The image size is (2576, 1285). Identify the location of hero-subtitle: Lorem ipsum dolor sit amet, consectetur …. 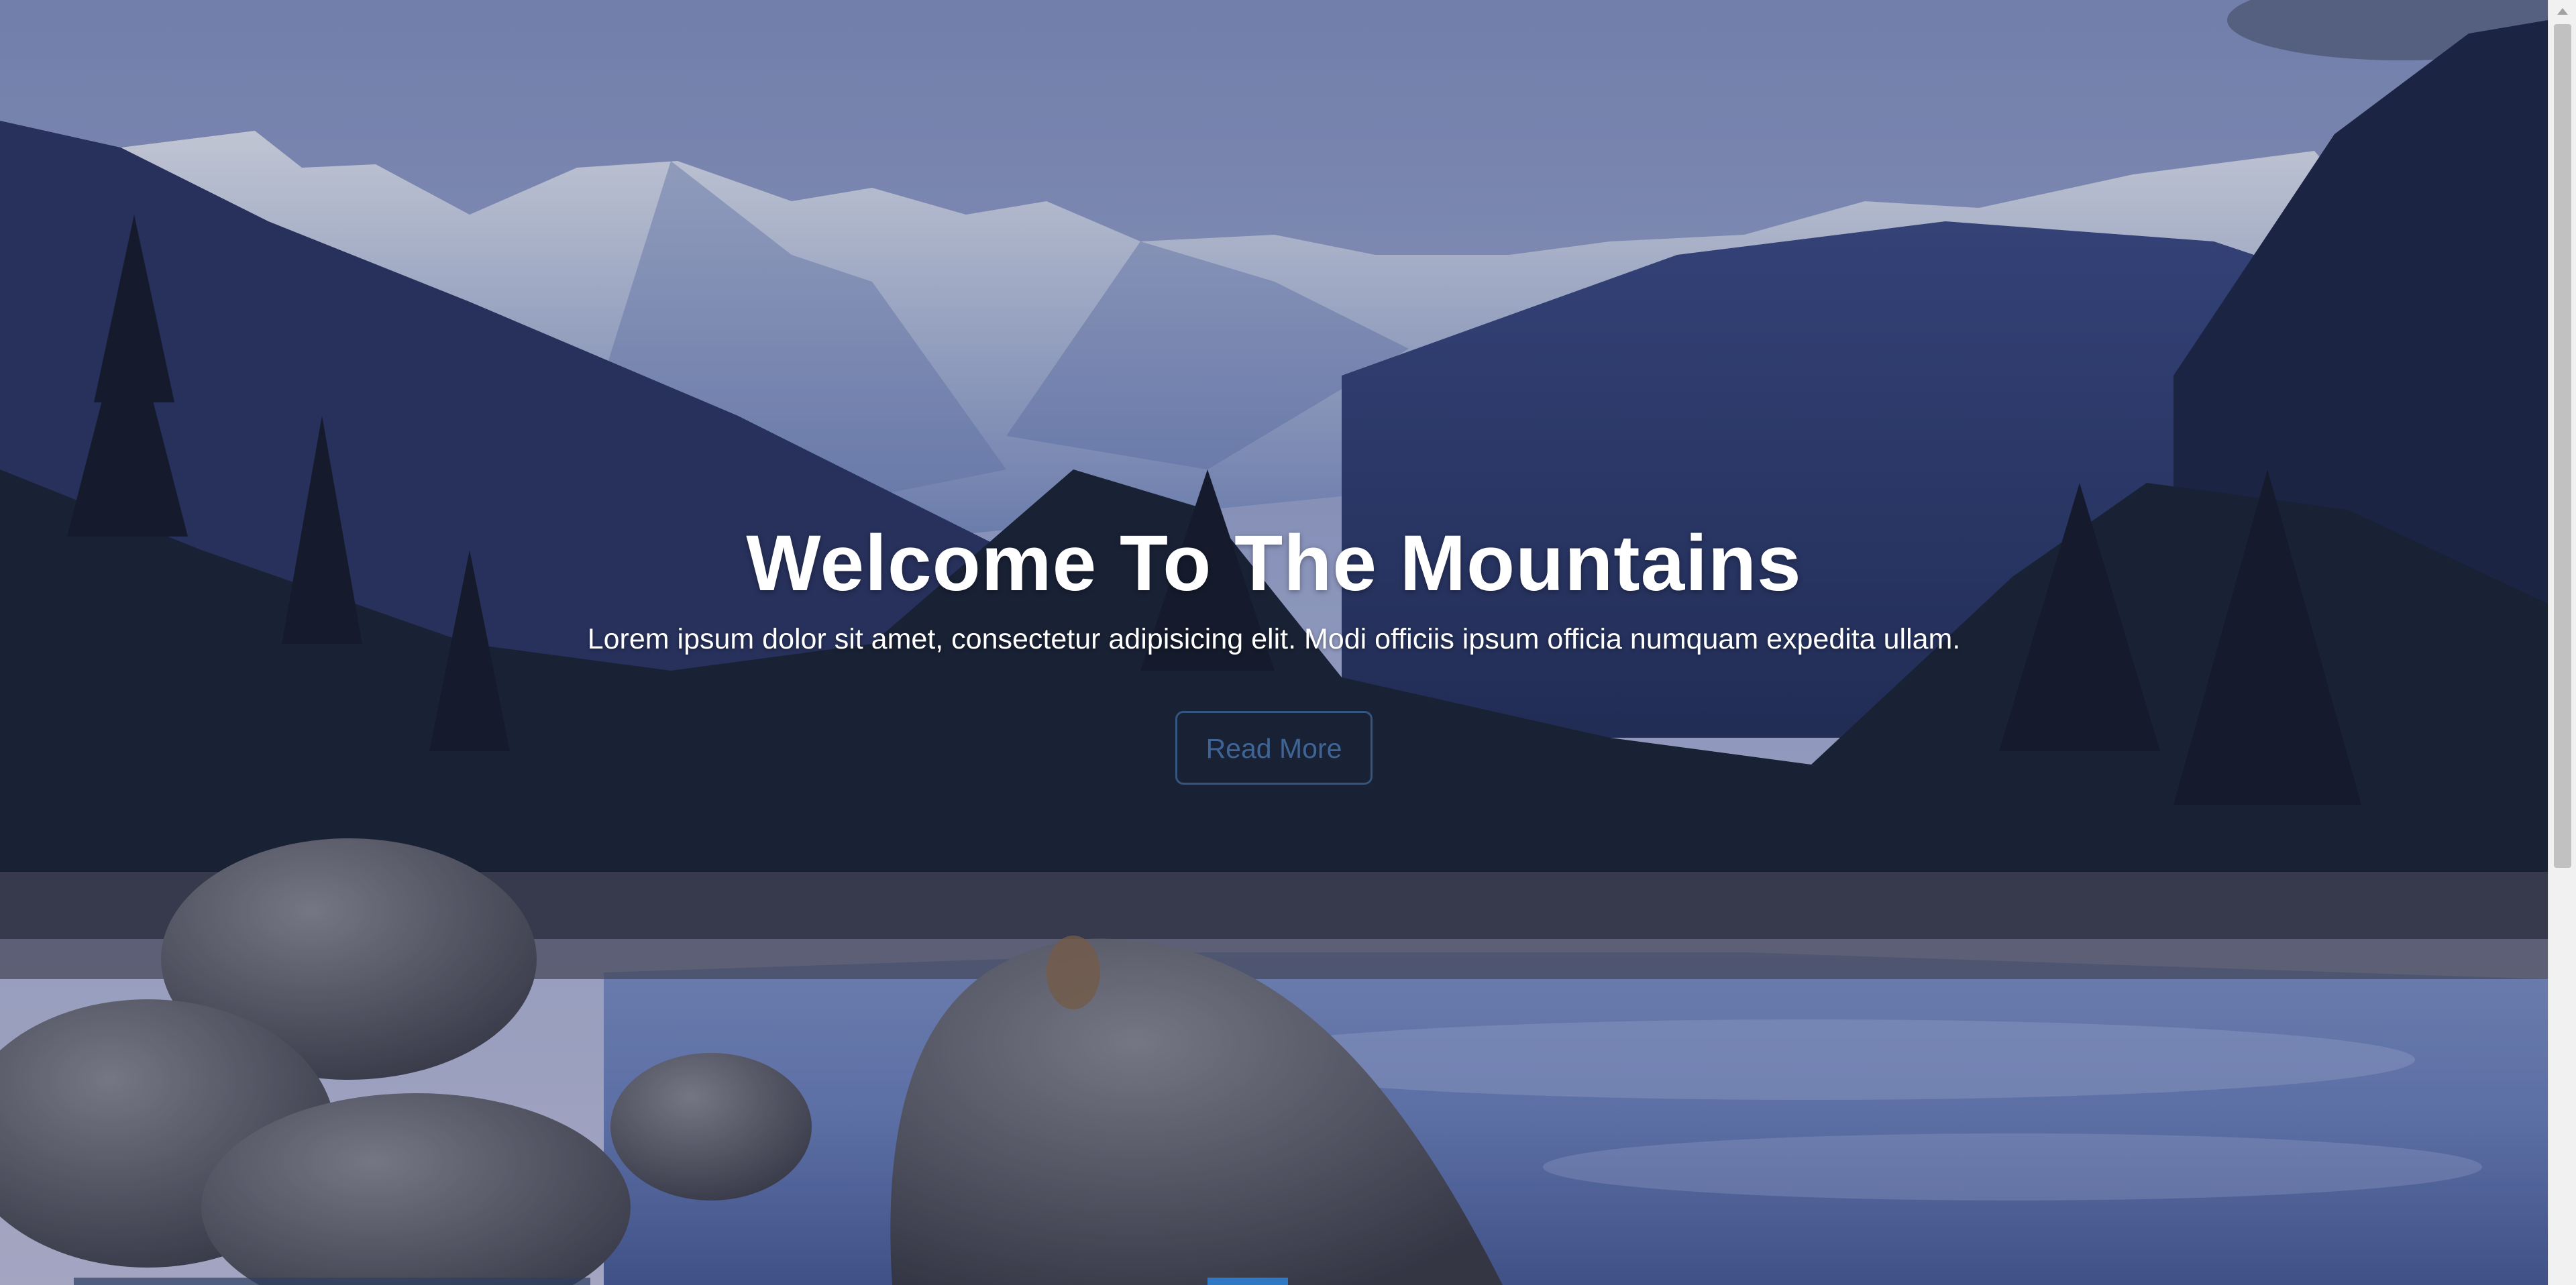
(1274, 639).